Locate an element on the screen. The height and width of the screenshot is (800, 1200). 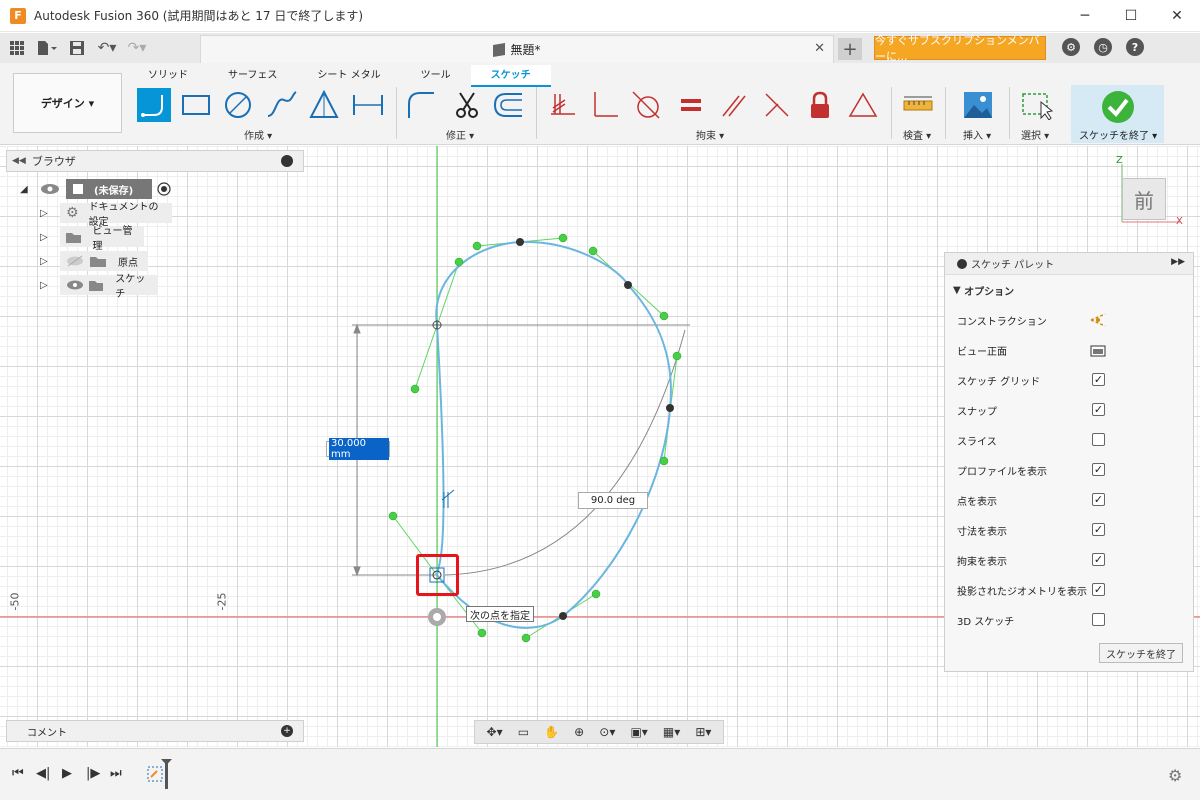
show-points-checkbox: ✓ is located at coordinates (1098, 499).